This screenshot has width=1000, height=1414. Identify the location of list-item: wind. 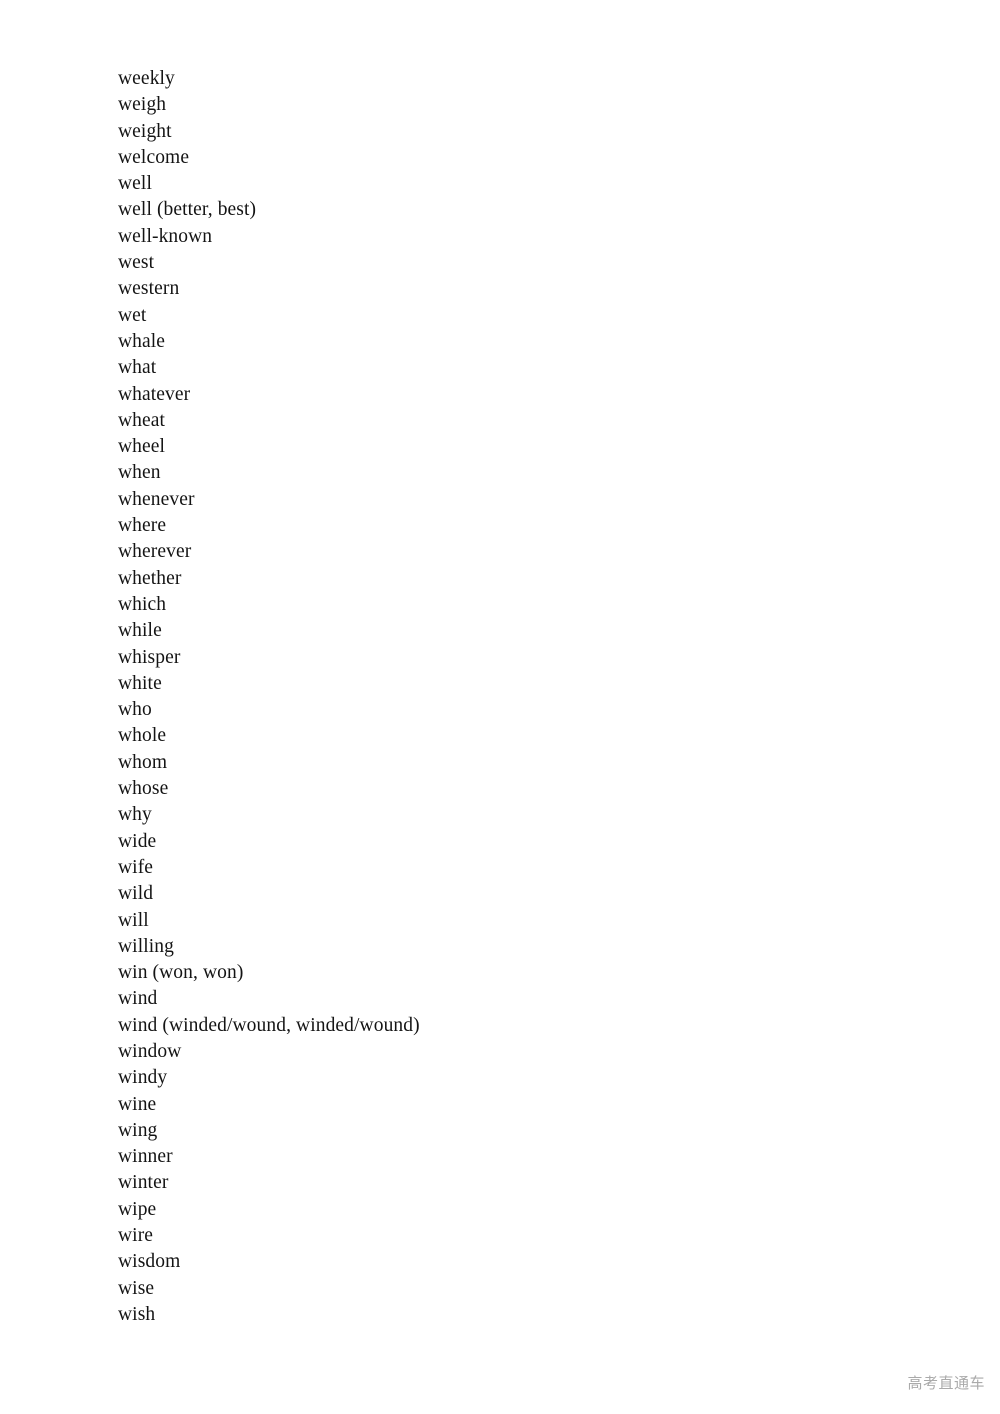
(138, 999).